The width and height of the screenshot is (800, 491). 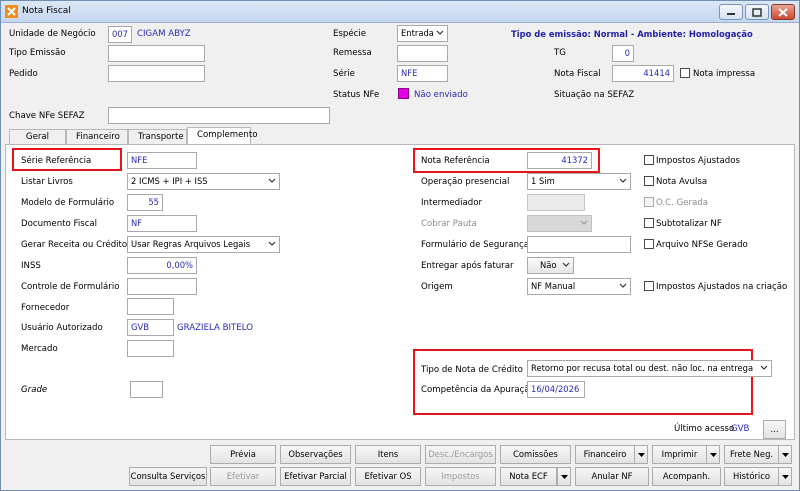 What do you see at coordinates (191, 244) in the screenshot?
I see `gerar-receita-value: Usar Regras Arquivos Legais` at bounding box center [191, 244].